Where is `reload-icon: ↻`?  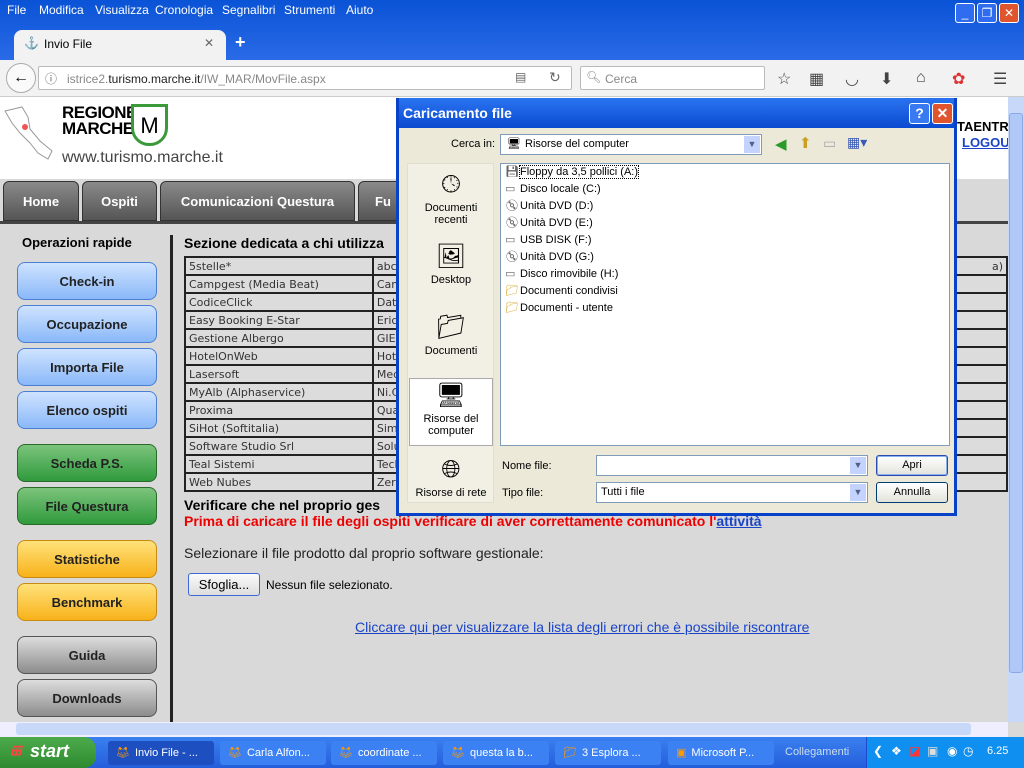 reload-icon: ↻ is located at coordinates (555, 77).